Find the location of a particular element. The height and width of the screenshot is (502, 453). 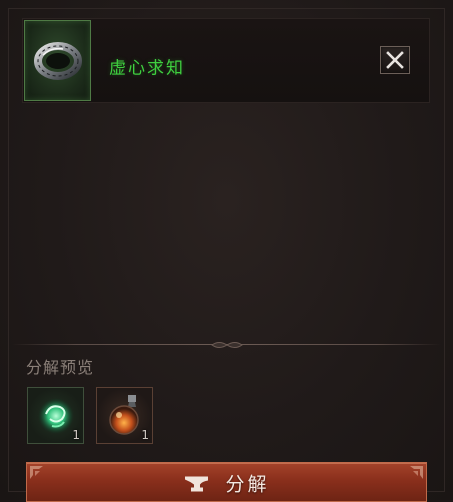

close-button is located at coordinates (395, 60).